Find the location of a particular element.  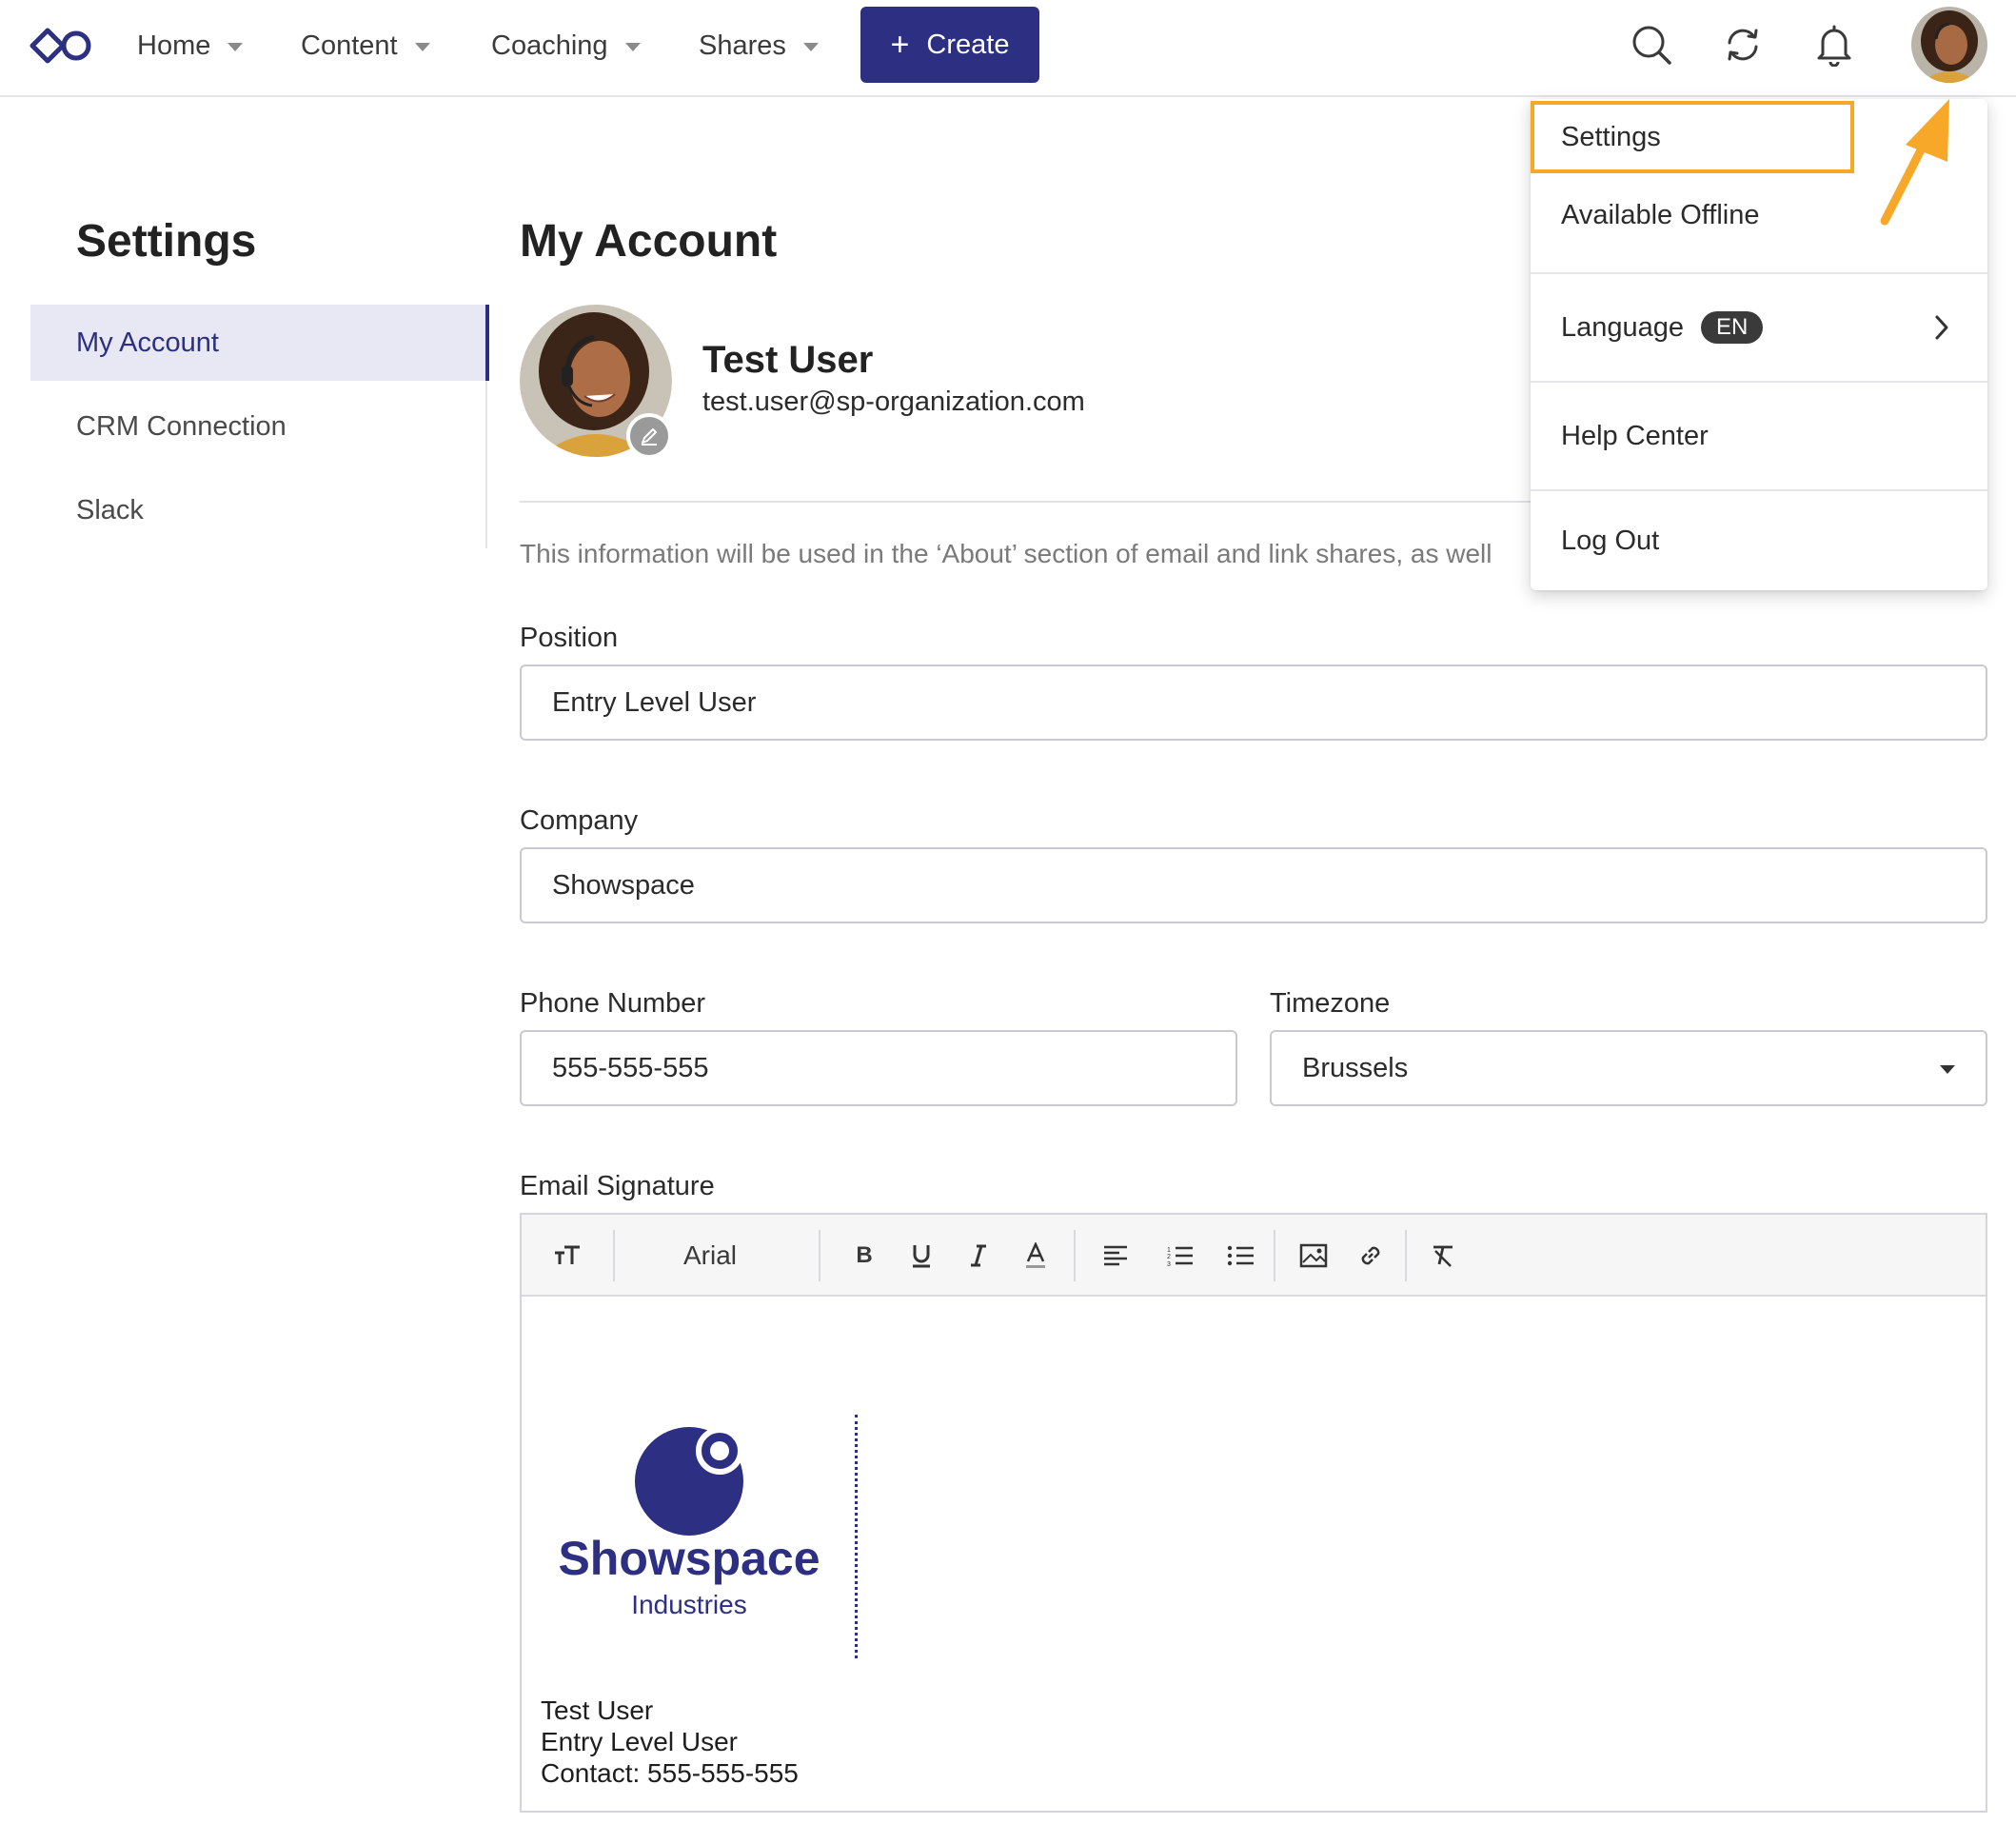

page-title: My Account is located at coordinates (649, 242).